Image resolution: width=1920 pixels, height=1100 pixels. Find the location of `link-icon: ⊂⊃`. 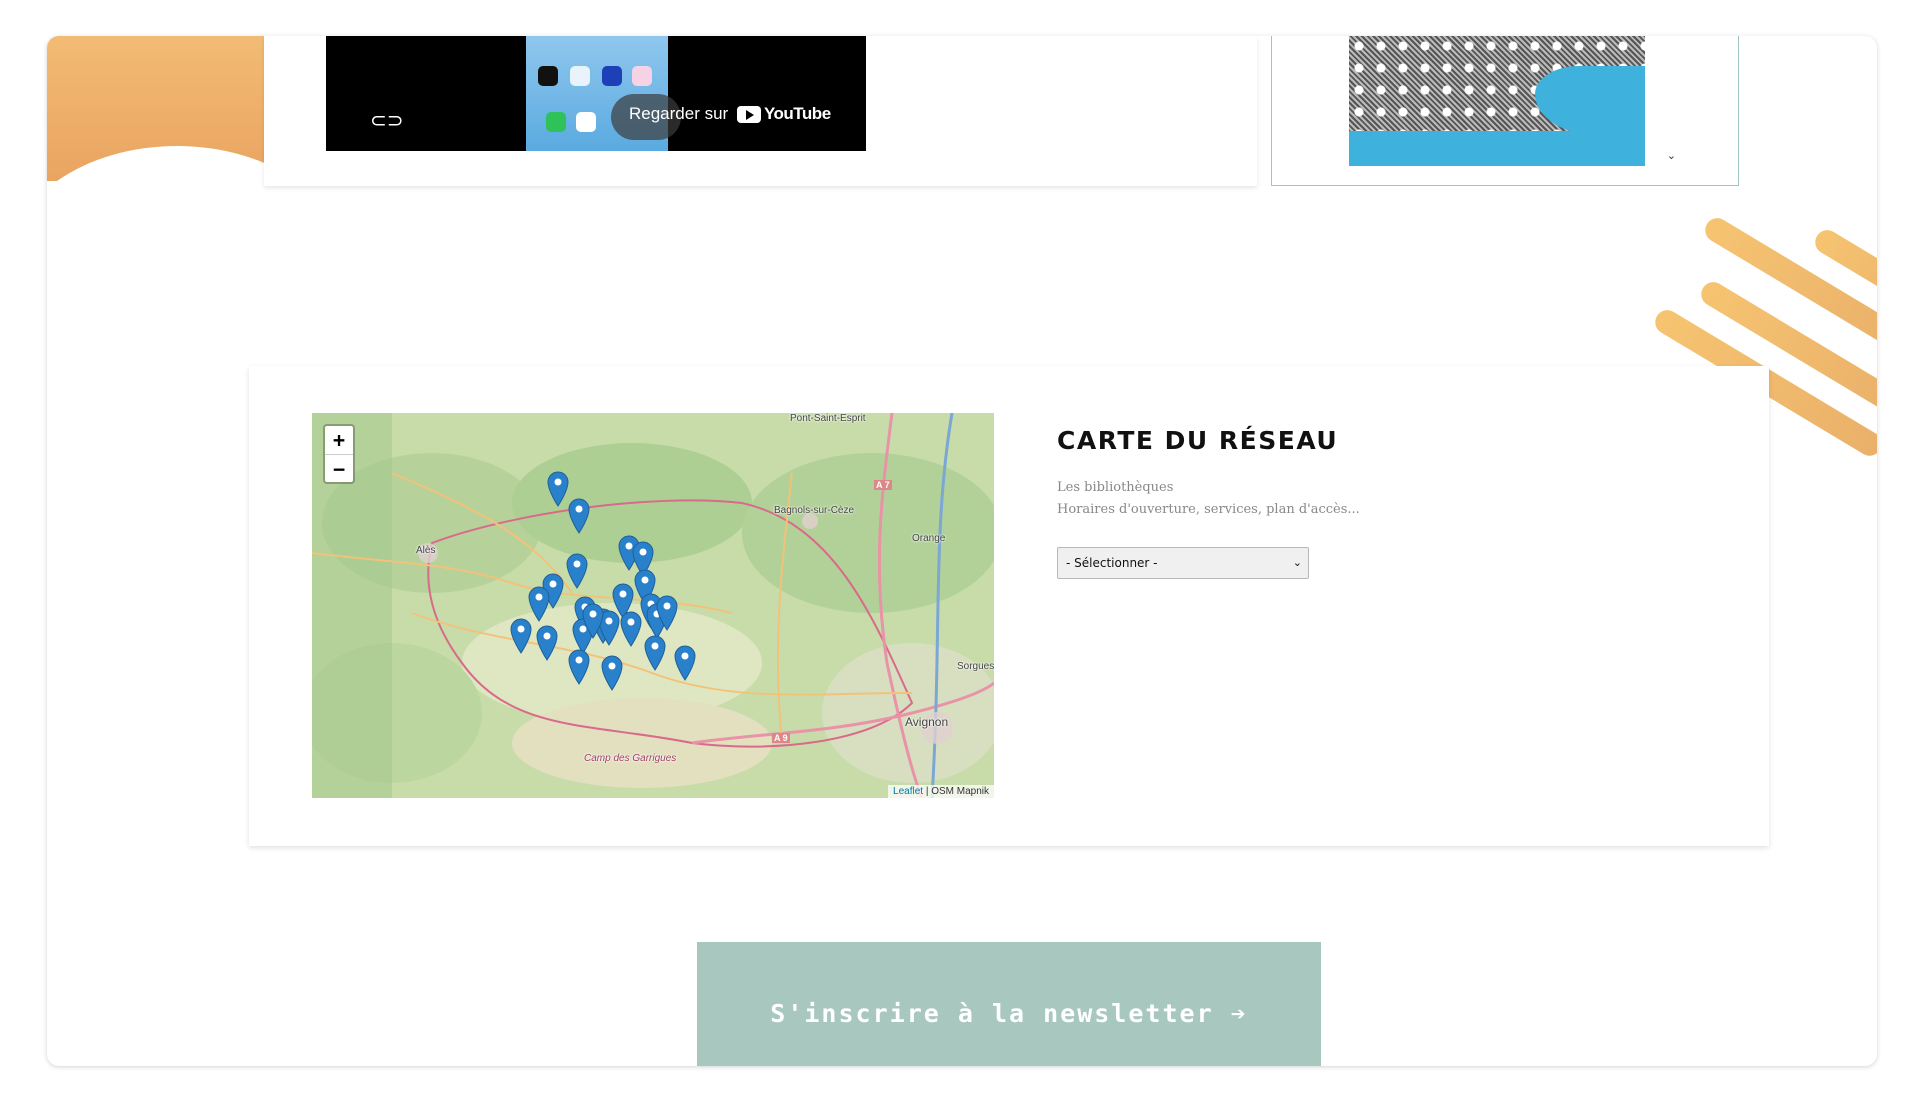

link-icon: ⊂⊃ is located at coordinates (387, 120).